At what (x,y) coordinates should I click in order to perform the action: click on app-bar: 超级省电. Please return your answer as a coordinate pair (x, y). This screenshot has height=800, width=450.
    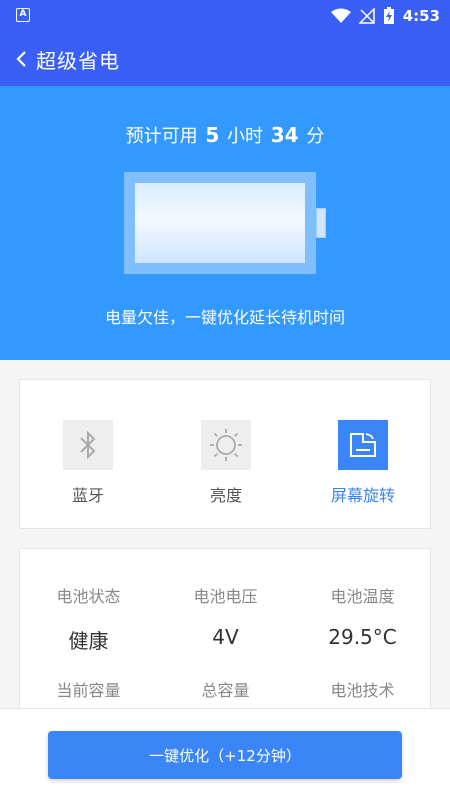
    Looking at the image, I should click on (225, 59).